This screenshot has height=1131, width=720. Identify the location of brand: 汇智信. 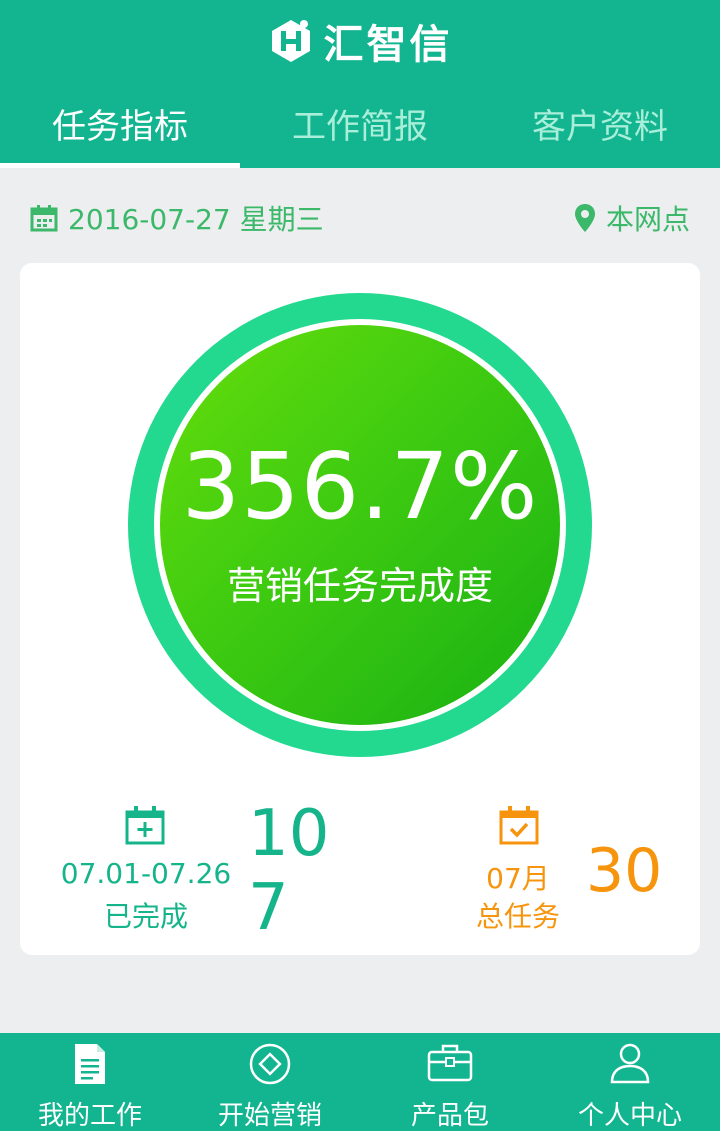
(360, 41).